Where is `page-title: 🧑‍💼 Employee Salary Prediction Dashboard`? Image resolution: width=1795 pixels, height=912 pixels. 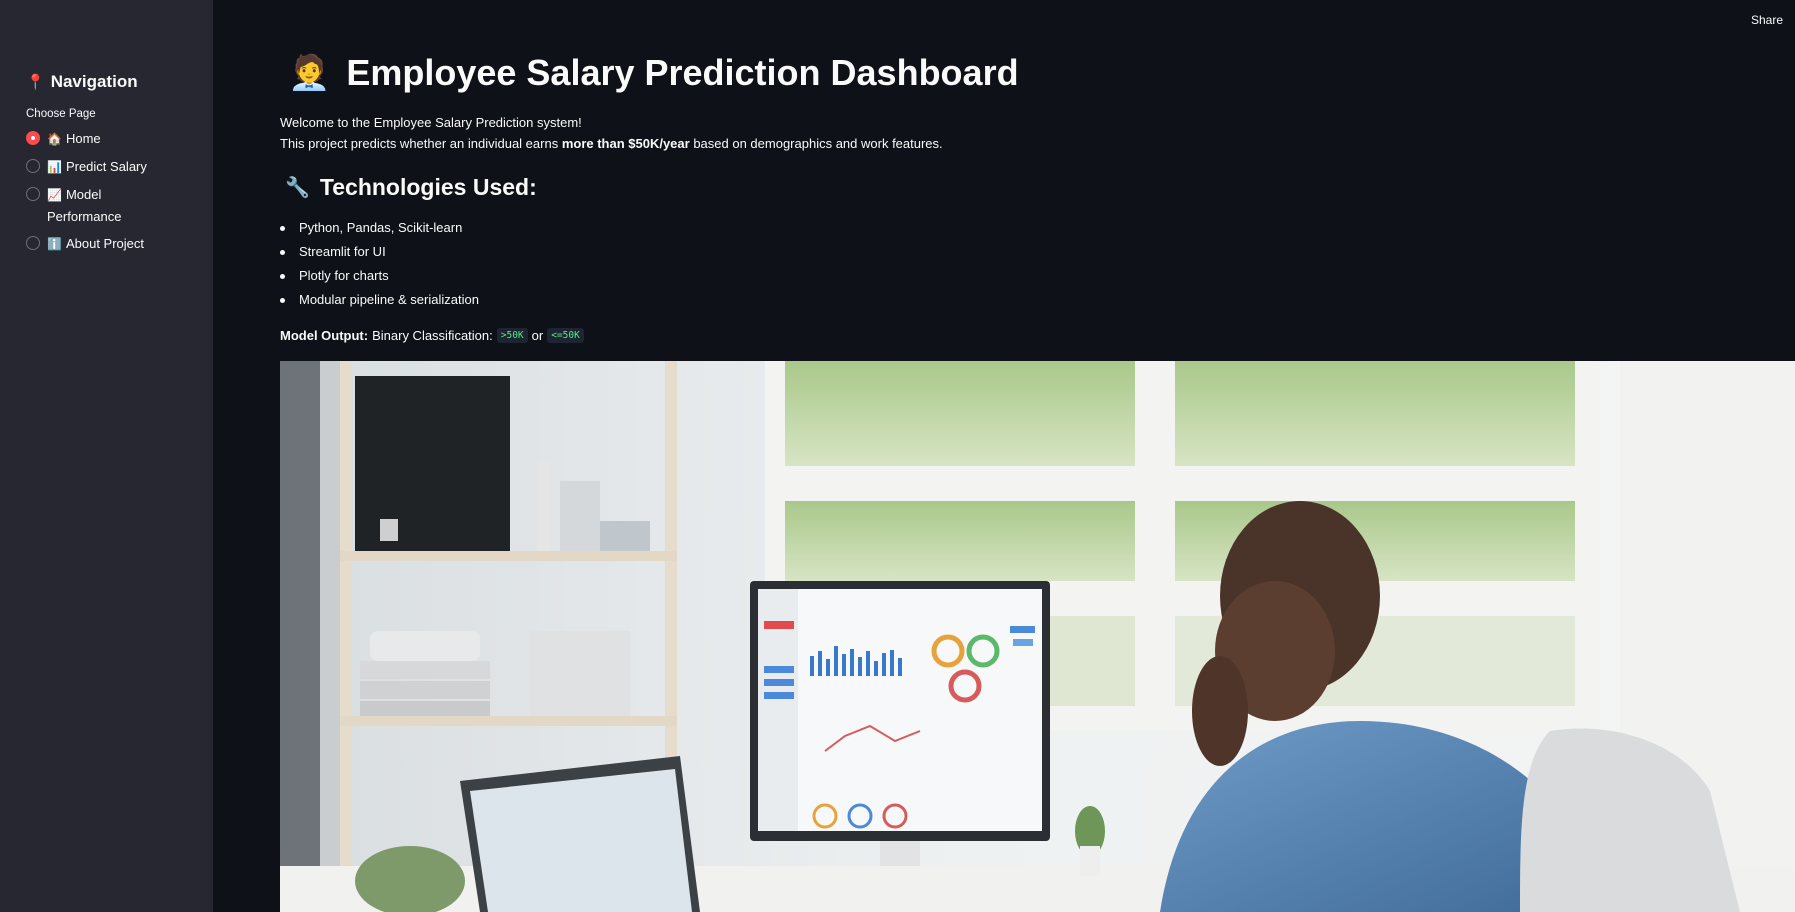 page-title: 🧑‍💼 Employee Salary Prediction Dashboard is located at coordinates (653, 73).